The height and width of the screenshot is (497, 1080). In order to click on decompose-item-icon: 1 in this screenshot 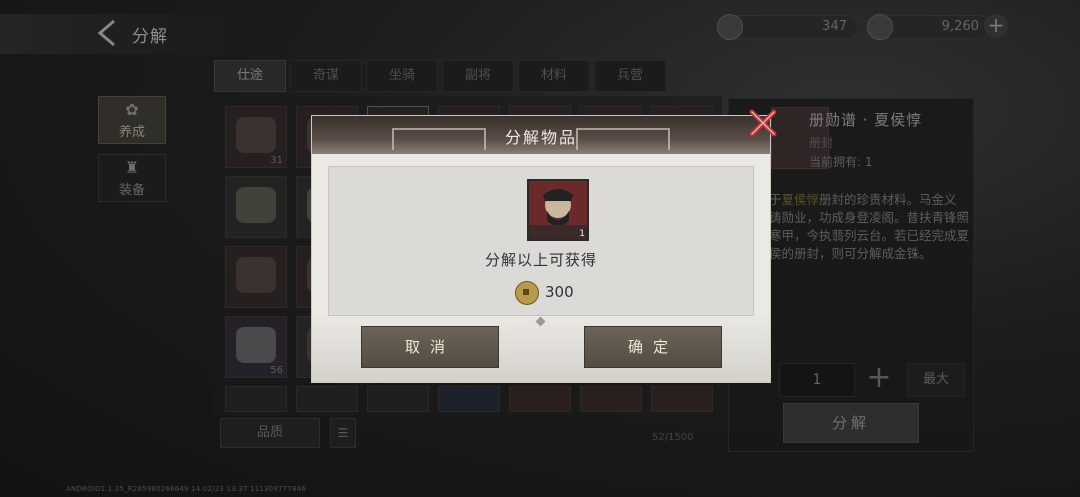, I will do `click(558, 210)`.